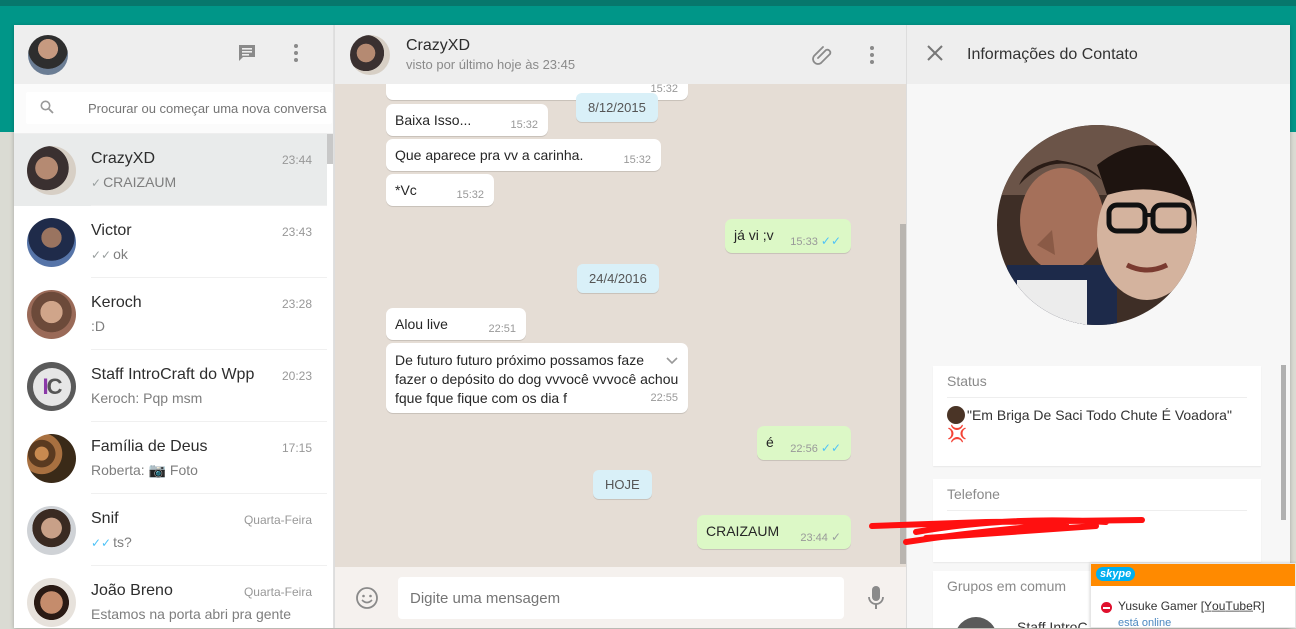 Image resolution: width=1296 pixels, height=629 pixels. I want to click on message-bubble-outgoing: CRAIZAUM 23:44 ✓, so click(774, 532).